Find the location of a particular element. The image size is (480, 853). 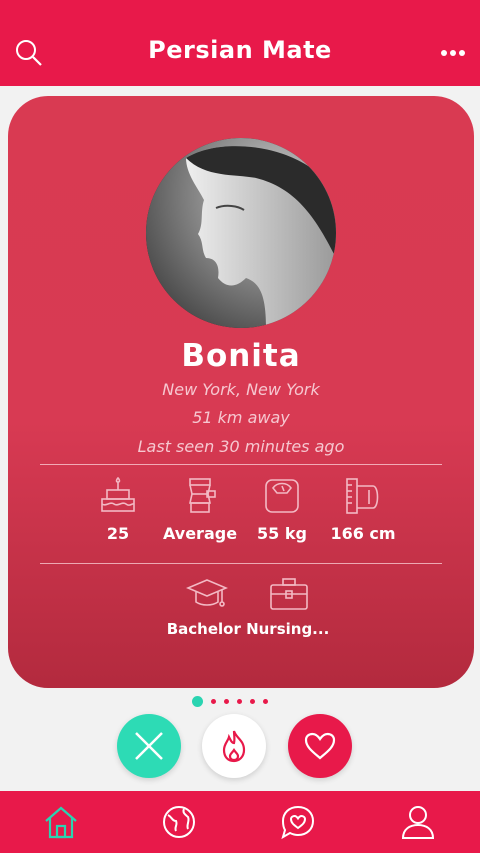

superlike-button is located at coordinates (234, 746).